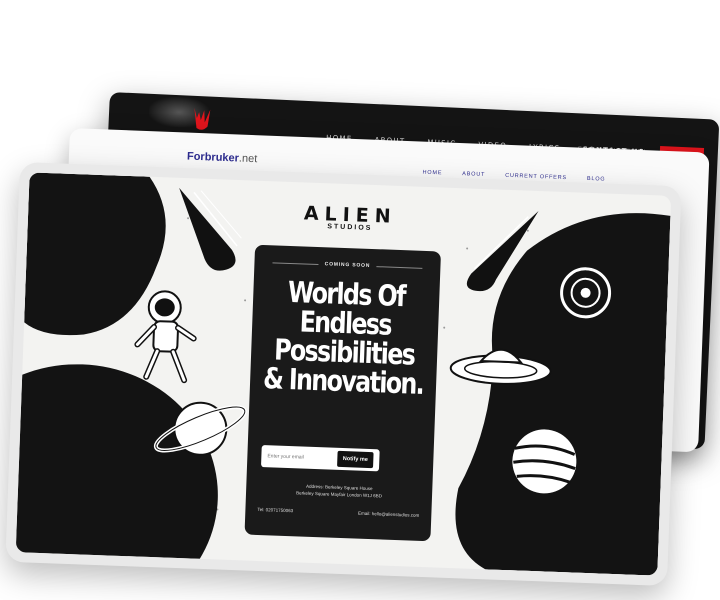 This screenshot has width=720, height=600. What do you see at coordinates (473, 174) in the screenshot?
I see `nav-about: ABOUT` at bounding box center [473, 174].